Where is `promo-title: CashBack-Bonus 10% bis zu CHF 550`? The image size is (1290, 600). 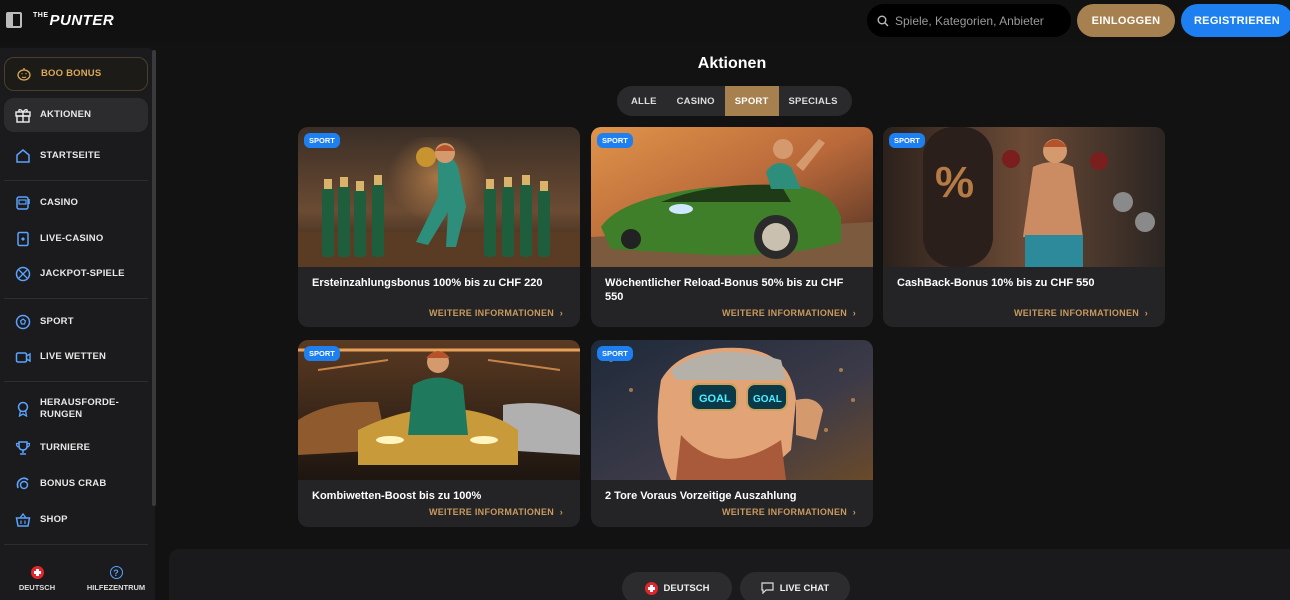
promo-title: CashBack-Bonus 10% bis zu CHF 550 is located at coordinates (996, 283).